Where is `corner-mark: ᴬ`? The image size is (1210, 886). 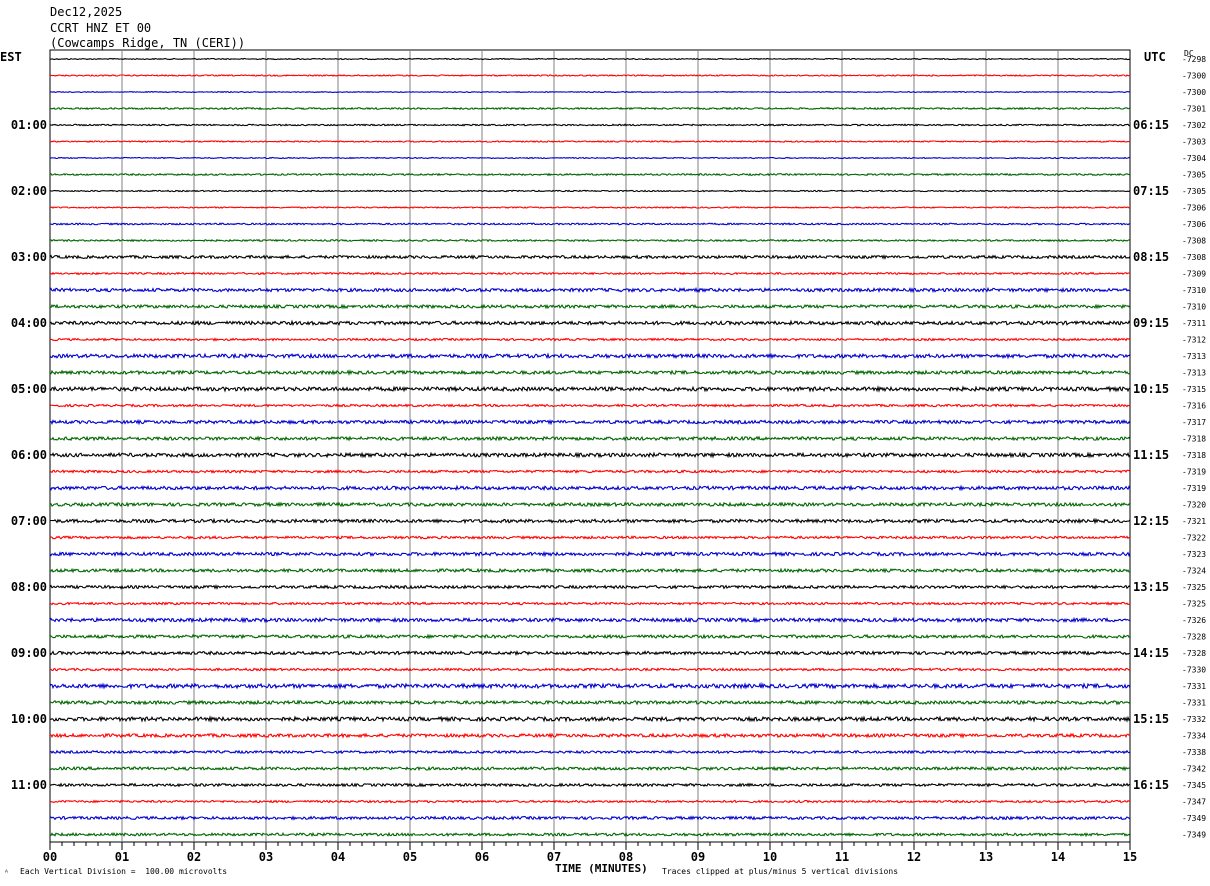
corner-mark: ᴬ is located at coordinates (6, 872).